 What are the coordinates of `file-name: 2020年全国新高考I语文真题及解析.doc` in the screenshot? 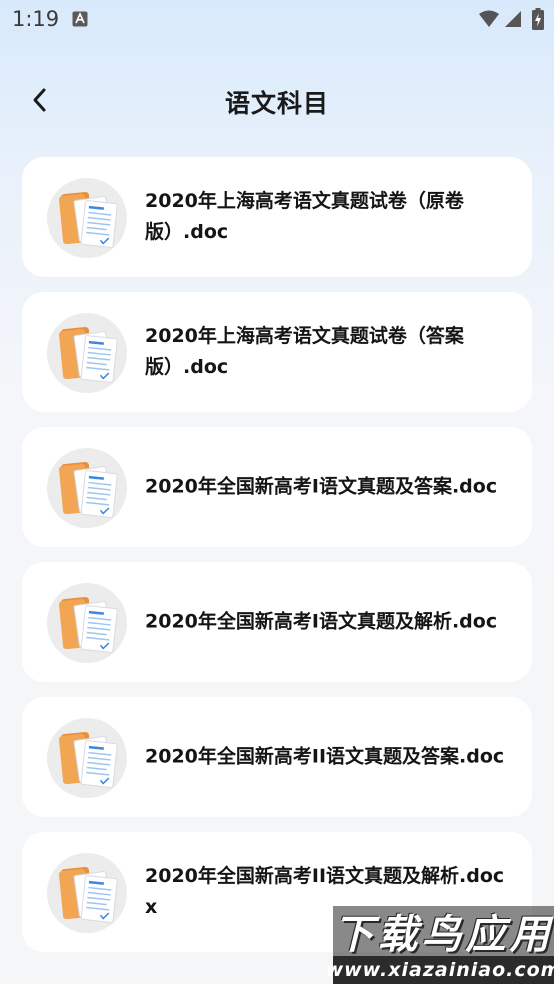 It's located at (321, 621).